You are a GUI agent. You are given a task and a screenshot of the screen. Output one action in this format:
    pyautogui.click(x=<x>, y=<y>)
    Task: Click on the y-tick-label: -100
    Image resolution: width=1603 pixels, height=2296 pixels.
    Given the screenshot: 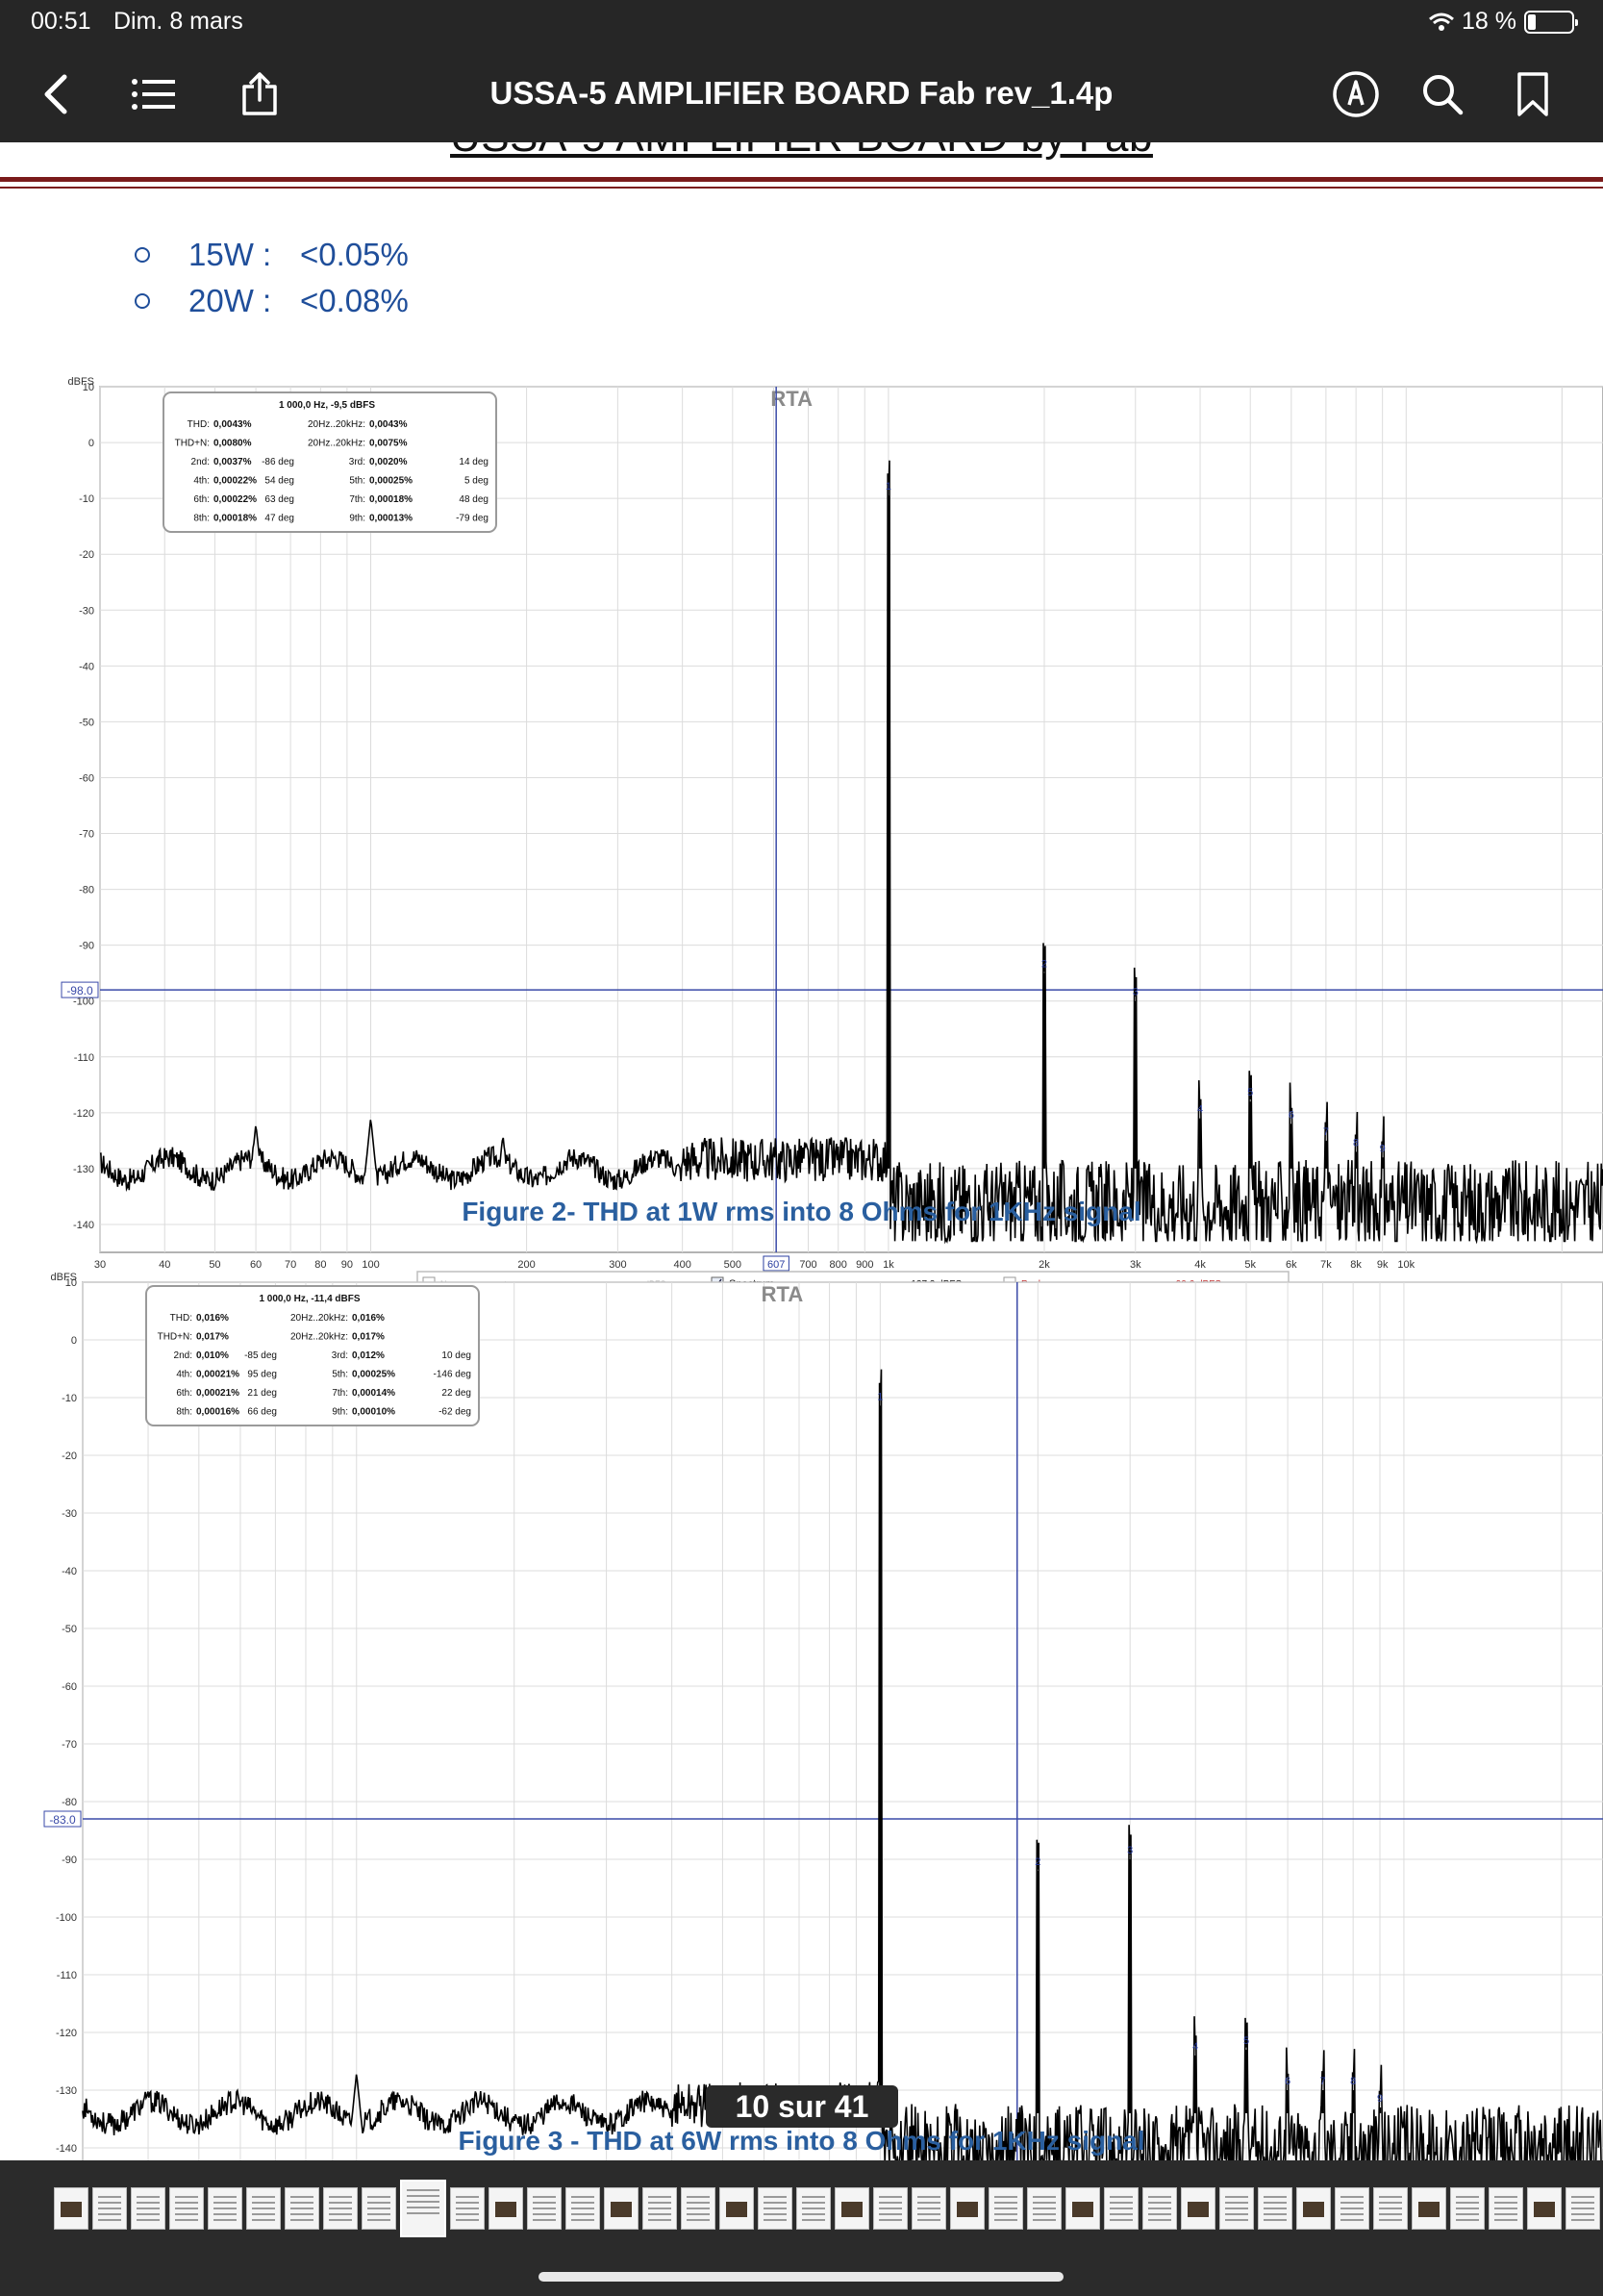 What is the action you would take?
    pyautogui.click(x=66, y=1918)
    